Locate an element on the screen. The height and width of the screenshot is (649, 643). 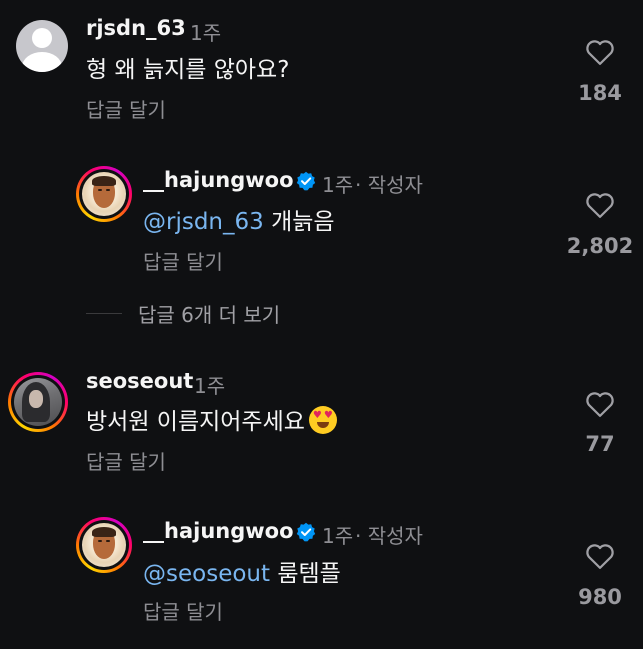
view-more-replies-label: 답글 6개 더 보기 is located at coordinates (209, 314).